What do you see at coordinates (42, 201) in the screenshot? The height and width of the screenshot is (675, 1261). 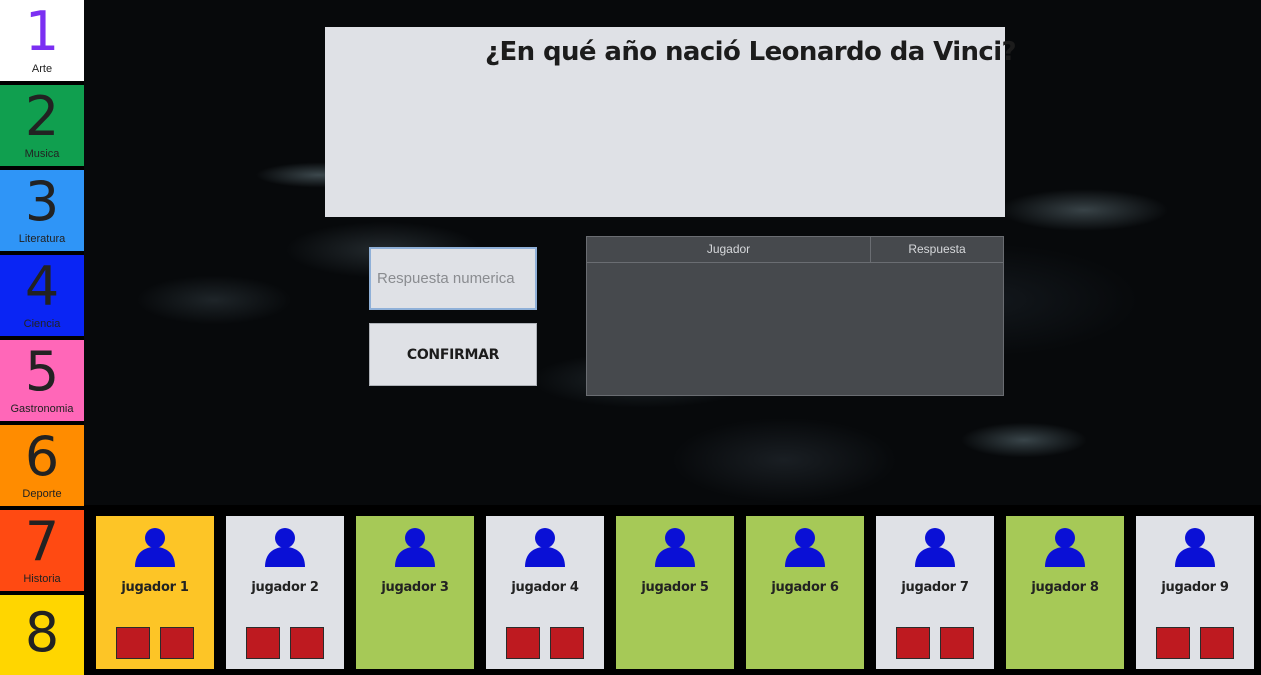 I see `category-number: 3` at bounding box center [42, 201].